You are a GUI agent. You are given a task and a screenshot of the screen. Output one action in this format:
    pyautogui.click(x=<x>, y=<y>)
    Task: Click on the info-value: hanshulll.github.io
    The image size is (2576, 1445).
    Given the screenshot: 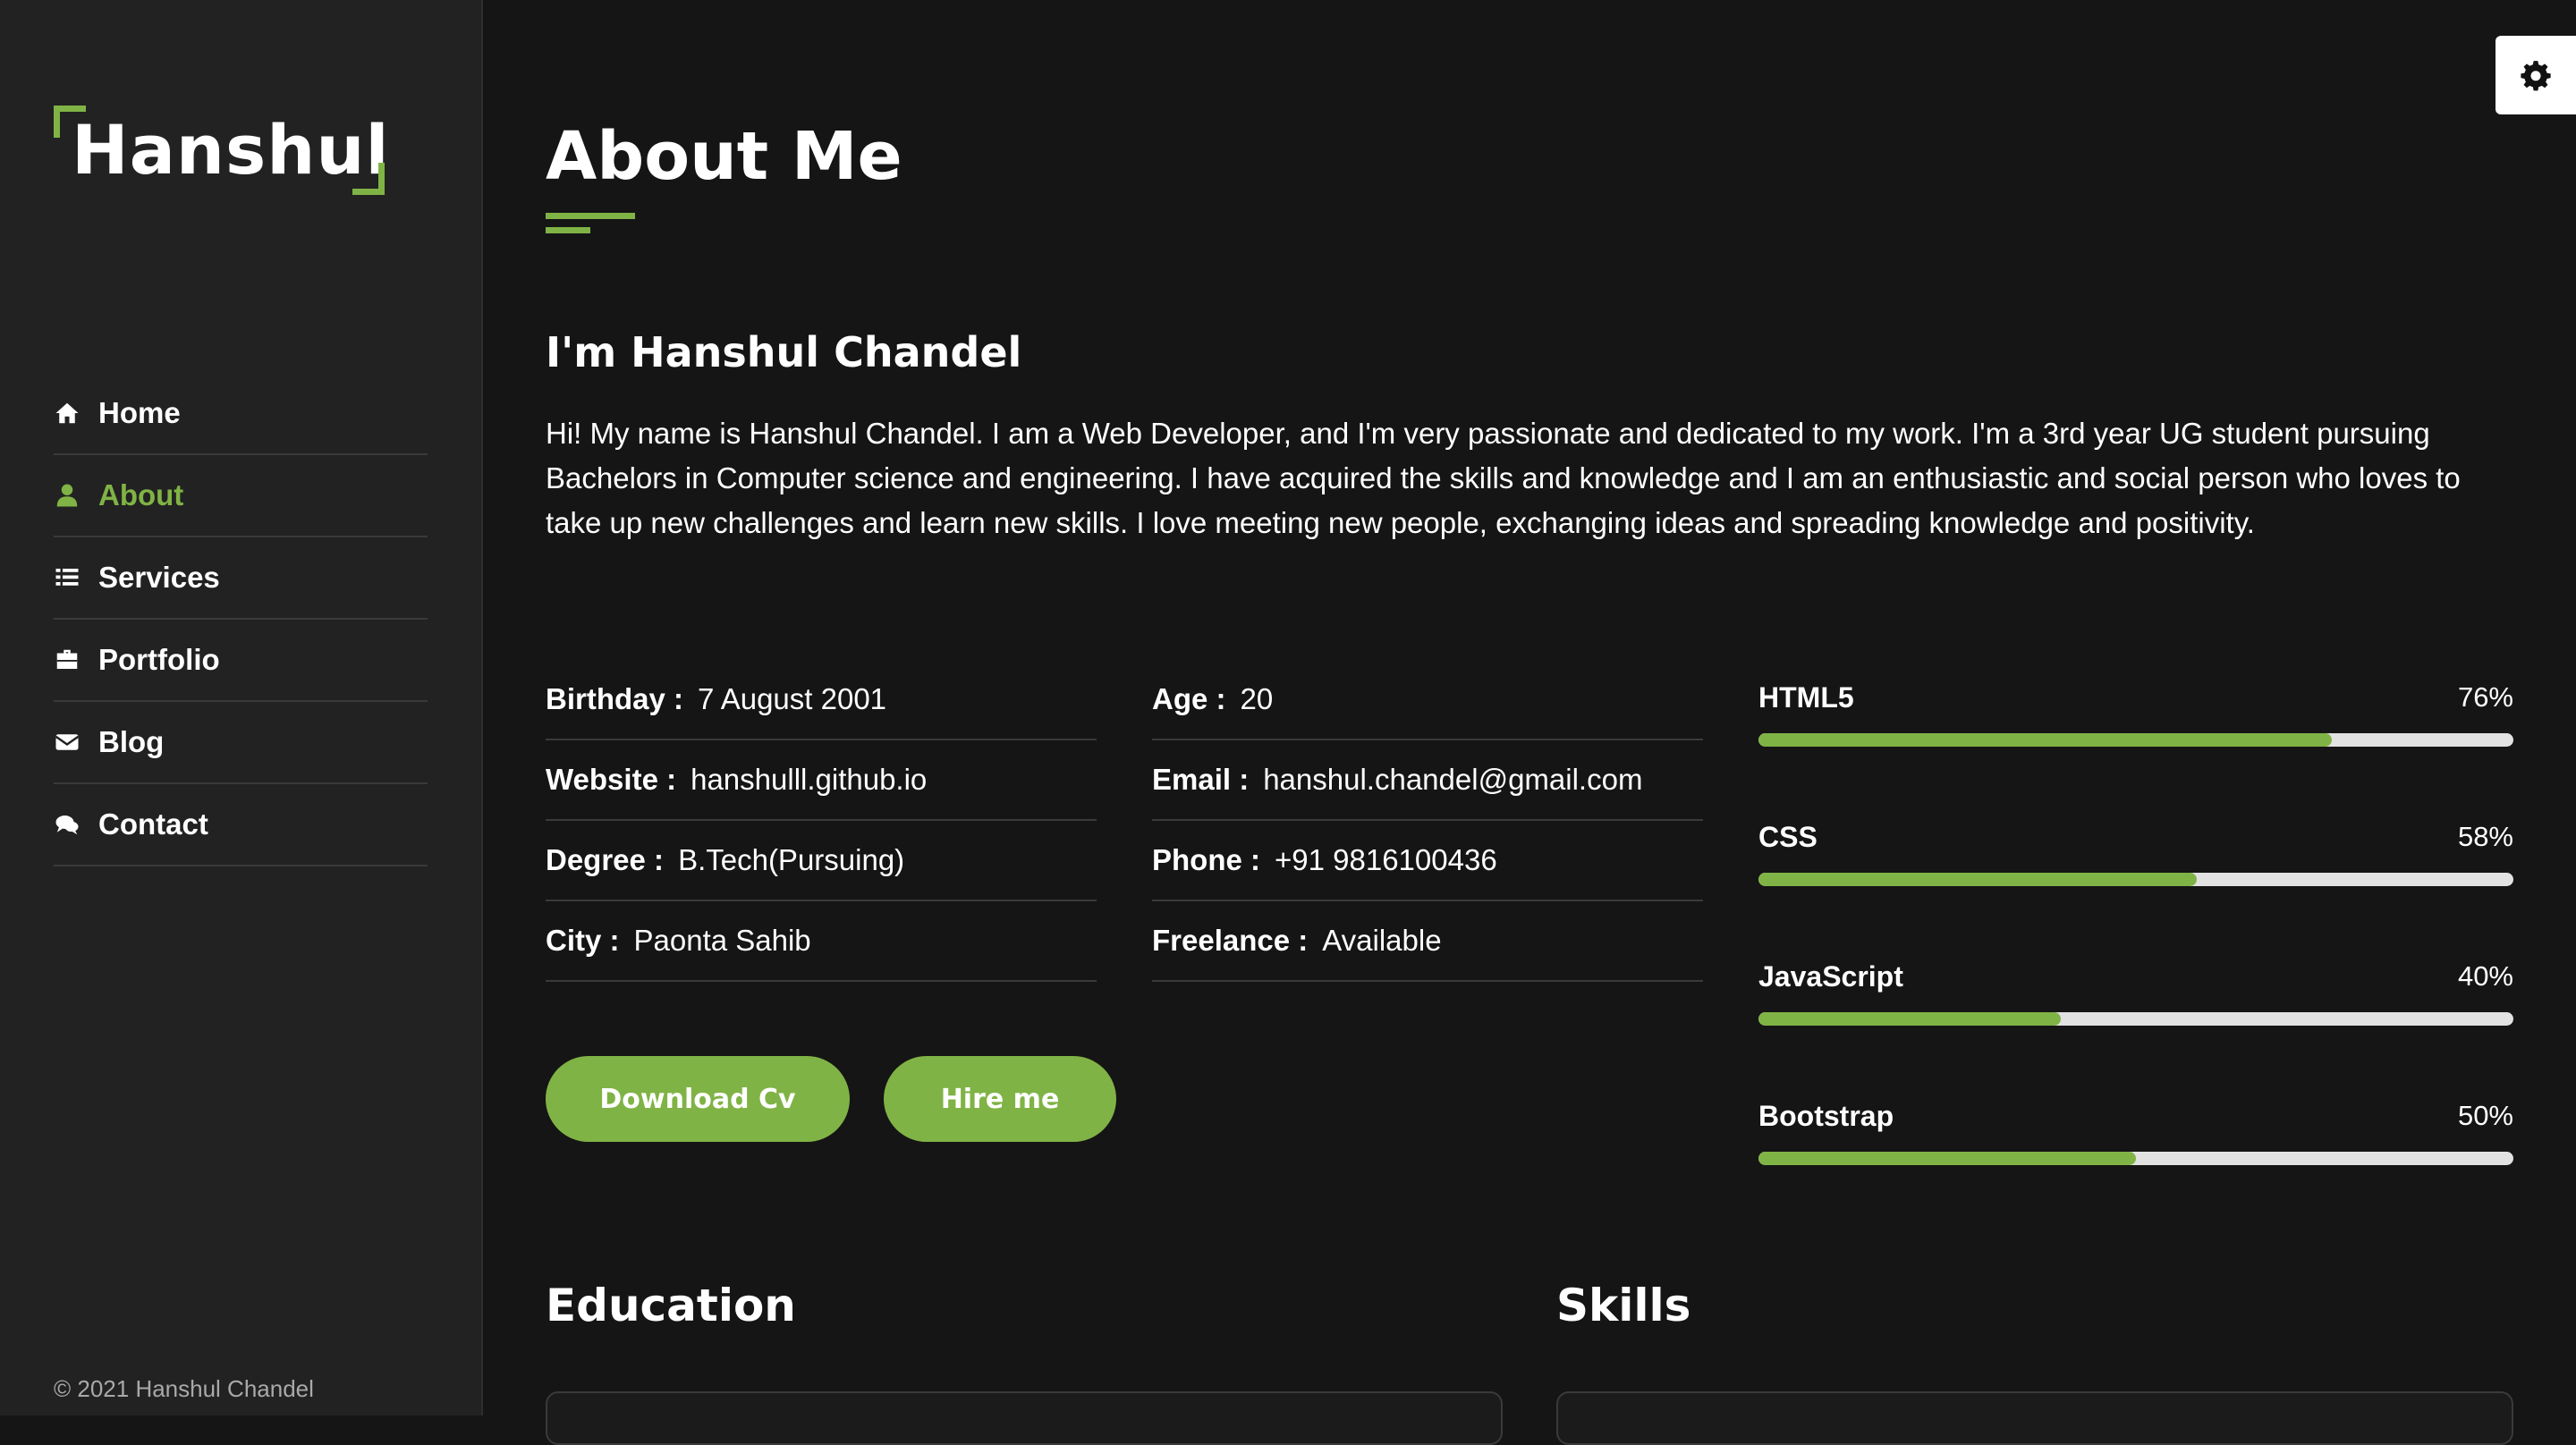 What is the action you would take?
    pyautogui.click(x=809, y=779)
    